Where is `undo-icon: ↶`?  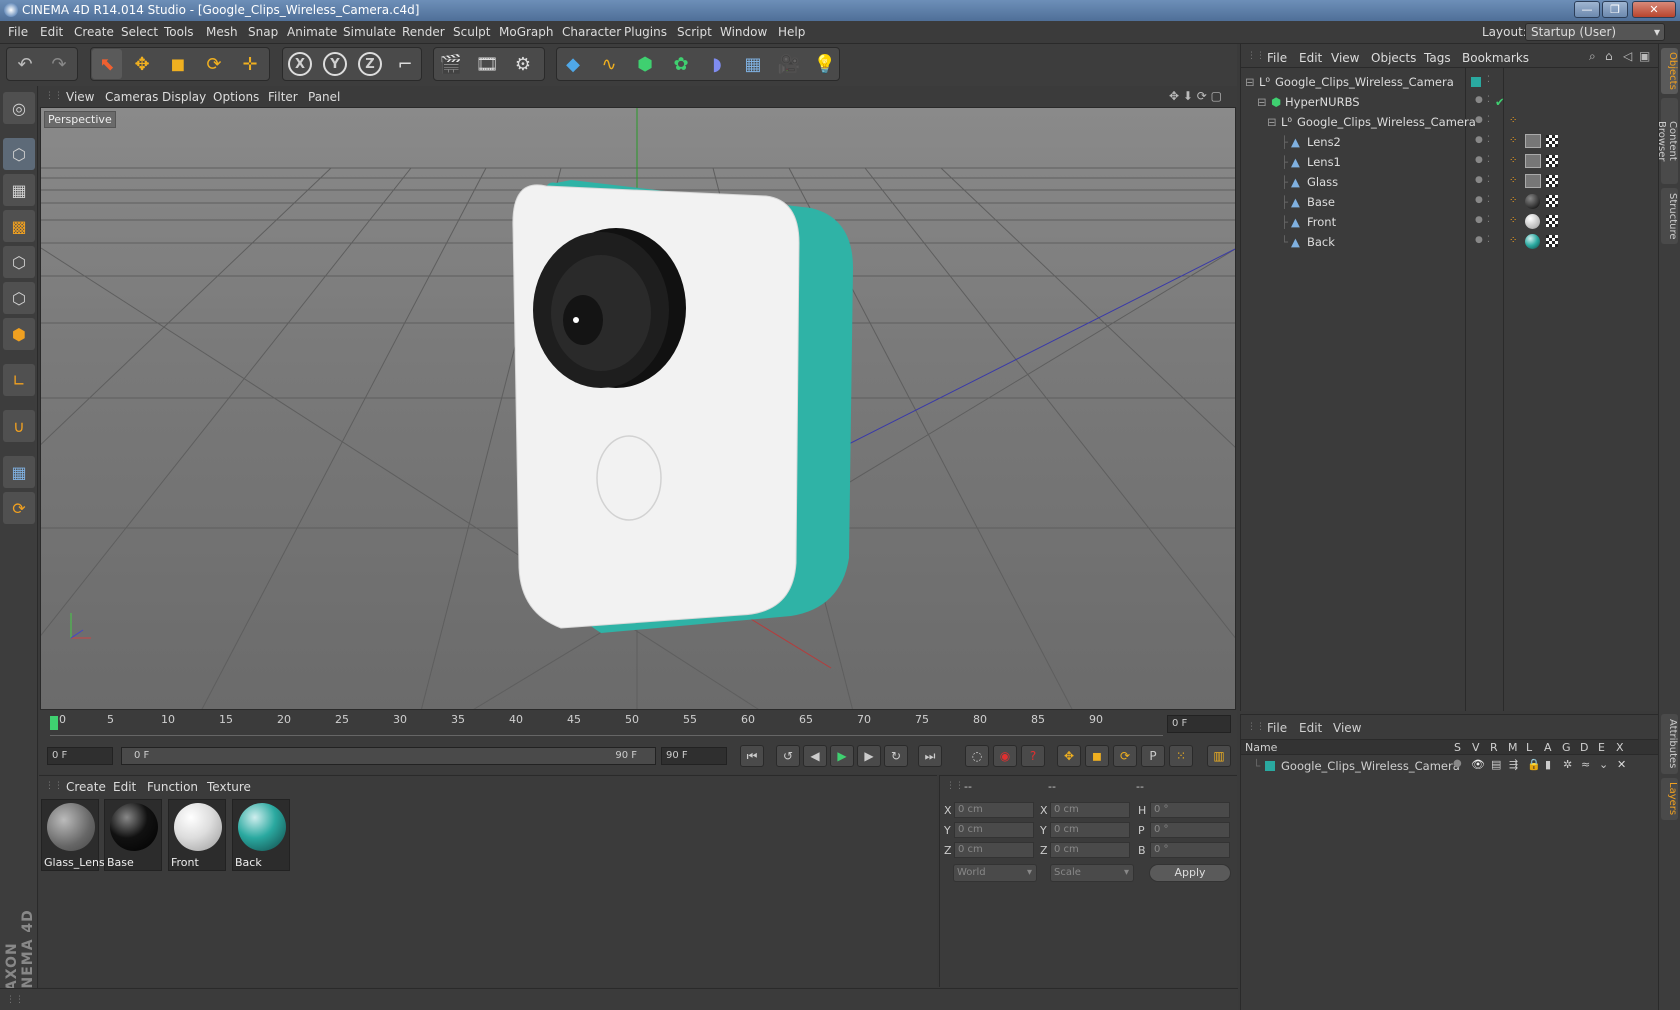 undo-icon: ↶ is located at coordinates (25, 64).